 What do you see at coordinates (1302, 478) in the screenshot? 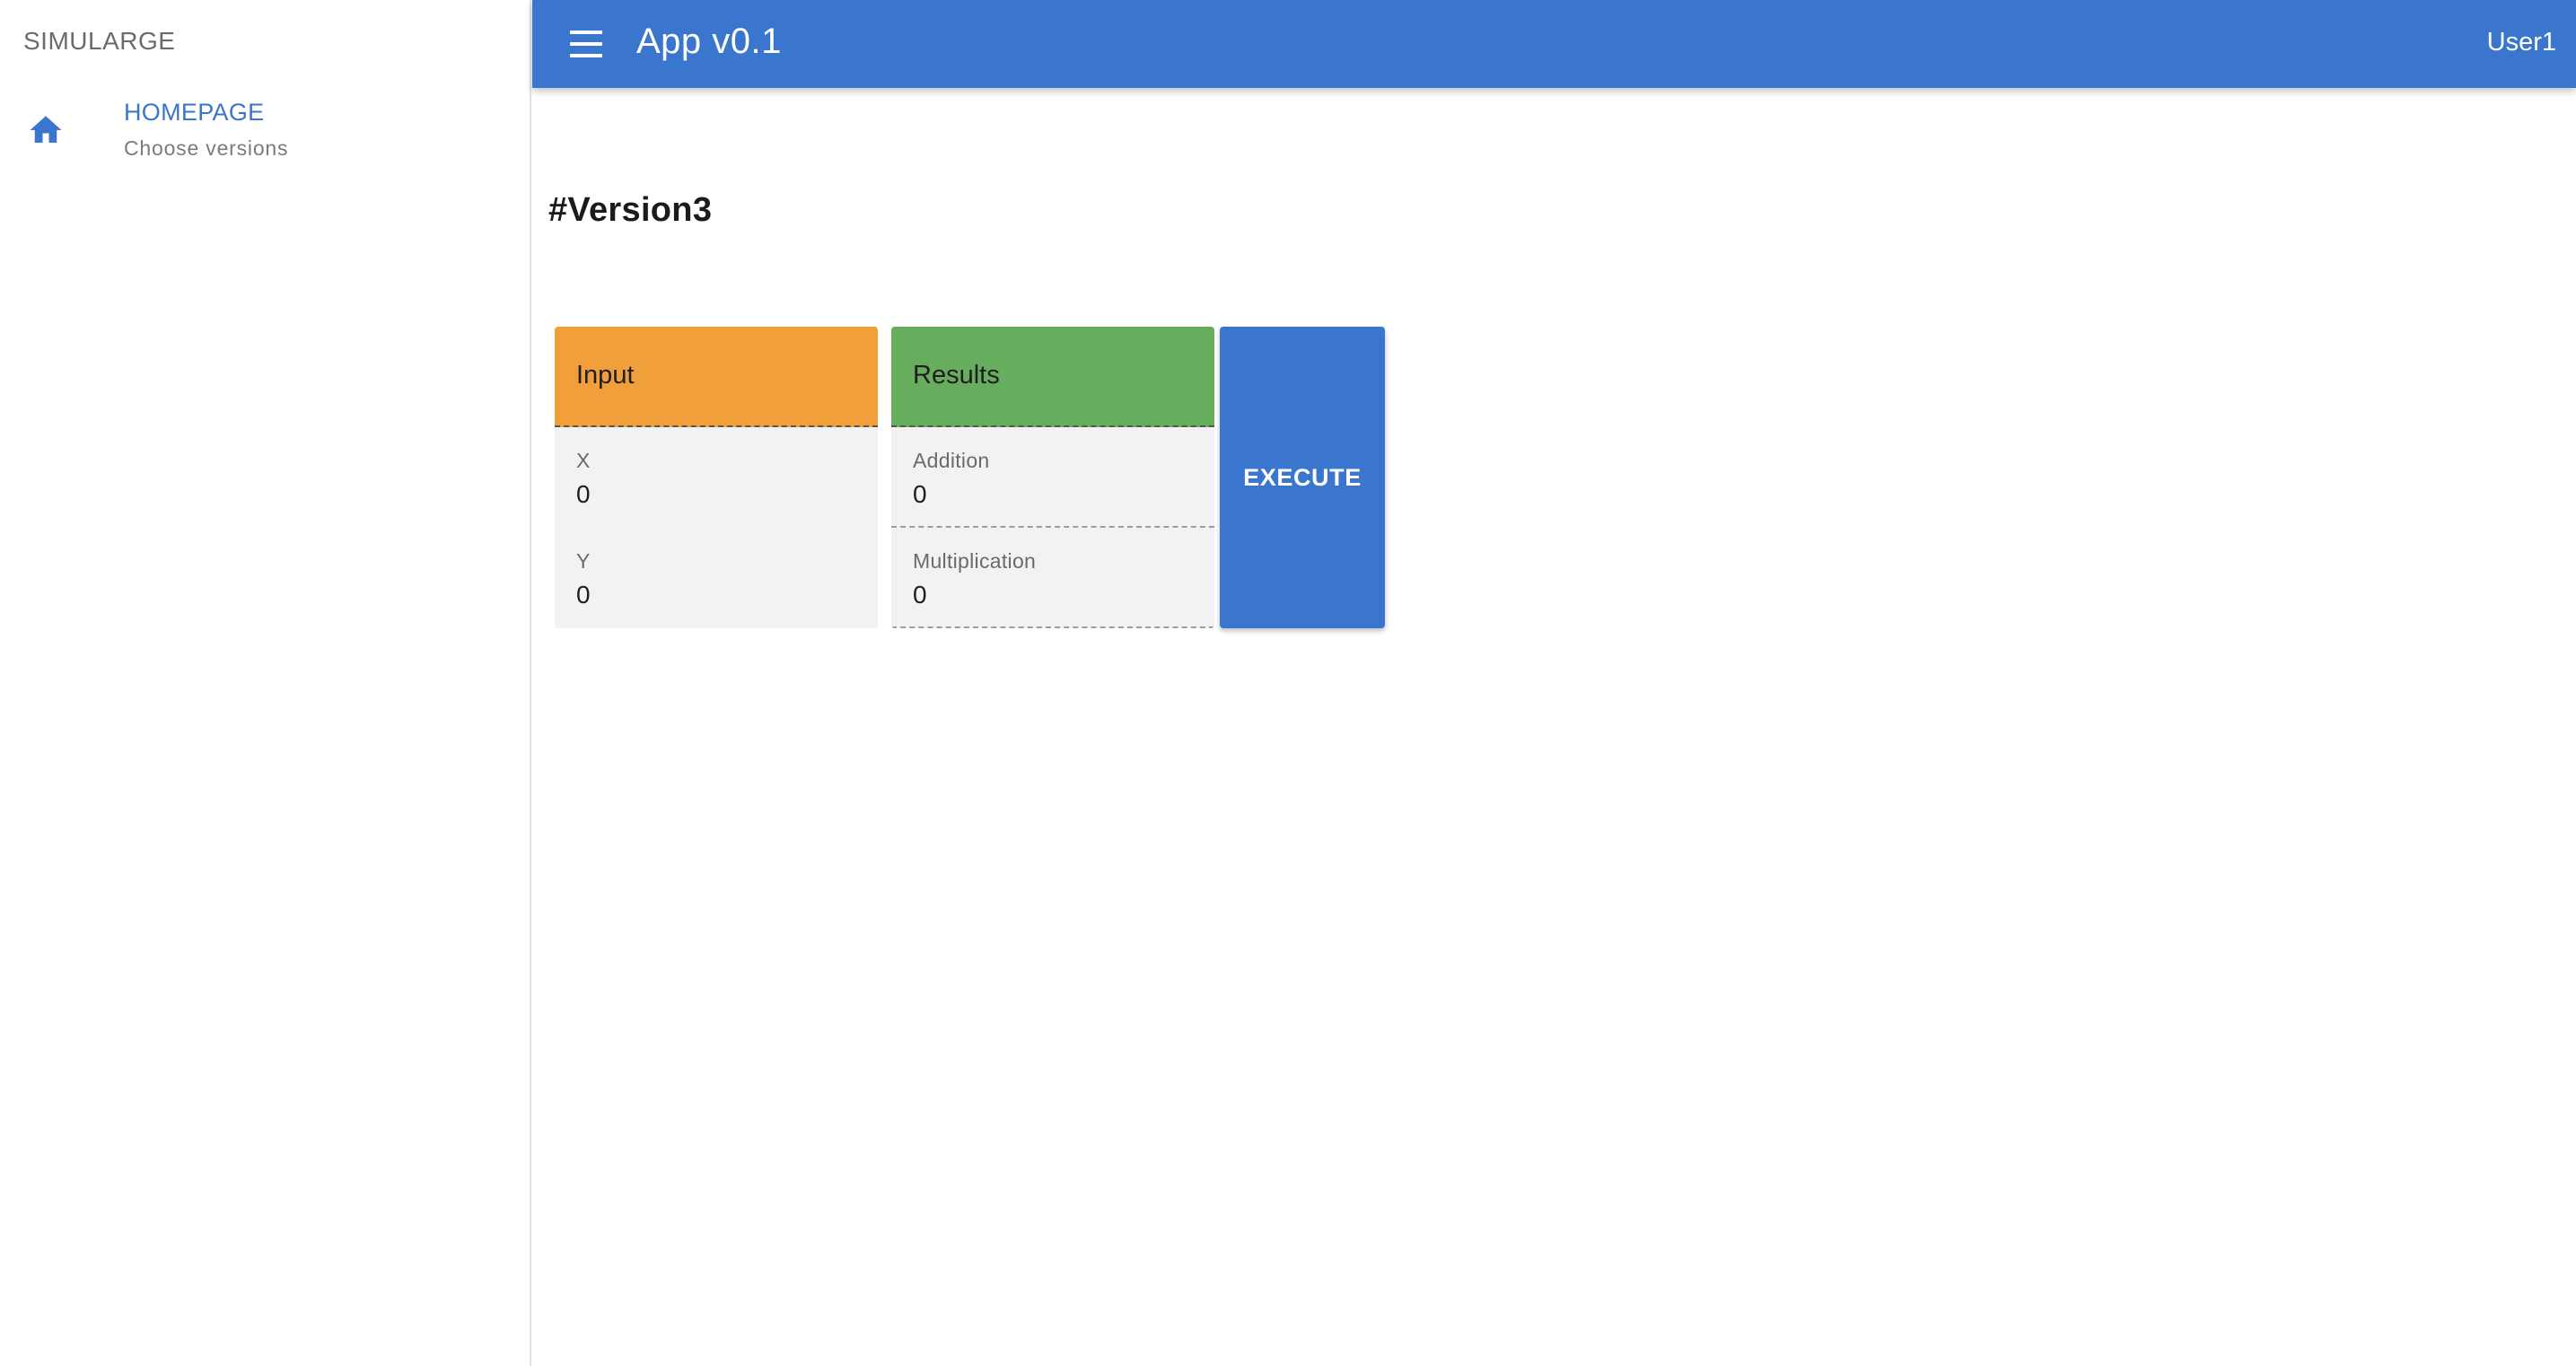
I see `execute-button: EXECUTE` at bounding box center [1302, 478].